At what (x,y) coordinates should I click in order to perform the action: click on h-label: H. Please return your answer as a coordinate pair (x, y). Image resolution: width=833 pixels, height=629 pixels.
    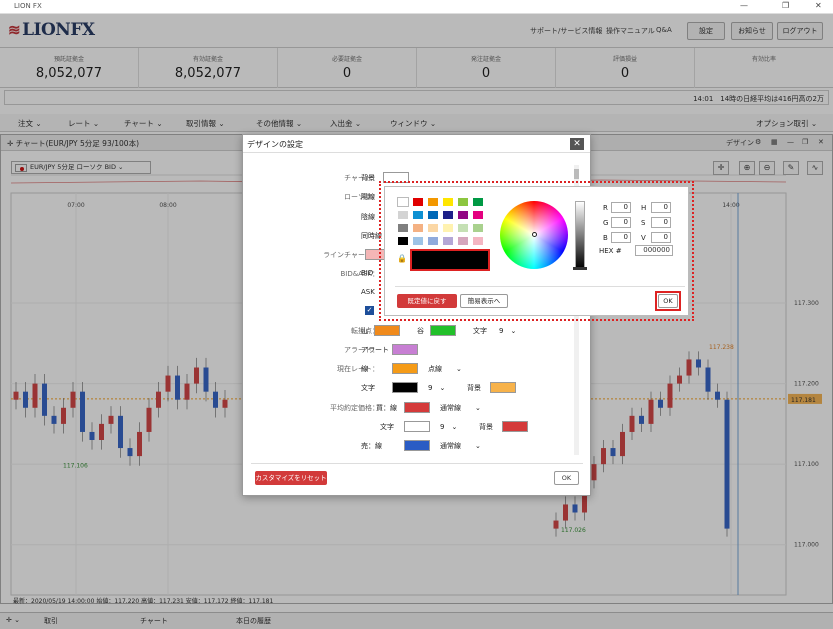
    Looking at the image, I should click on (644, 208).